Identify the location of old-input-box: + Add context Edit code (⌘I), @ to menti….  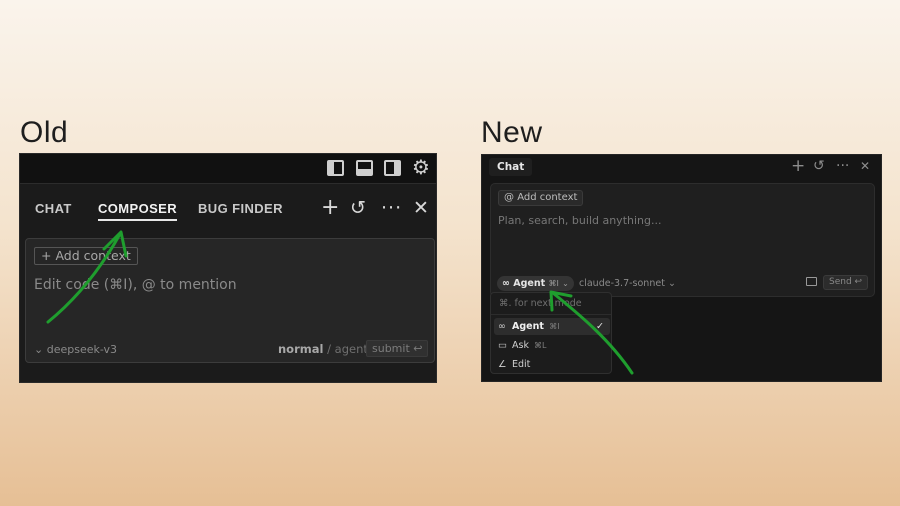
(230, 300).